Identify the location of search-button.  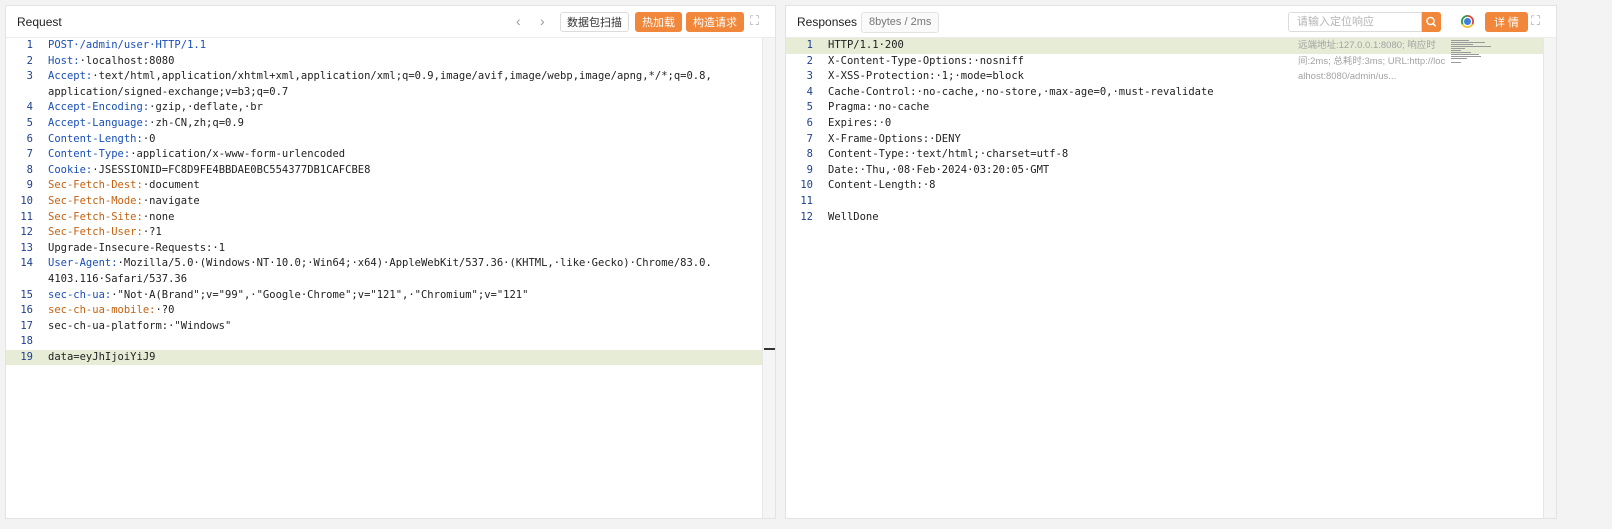
(1431, 22).